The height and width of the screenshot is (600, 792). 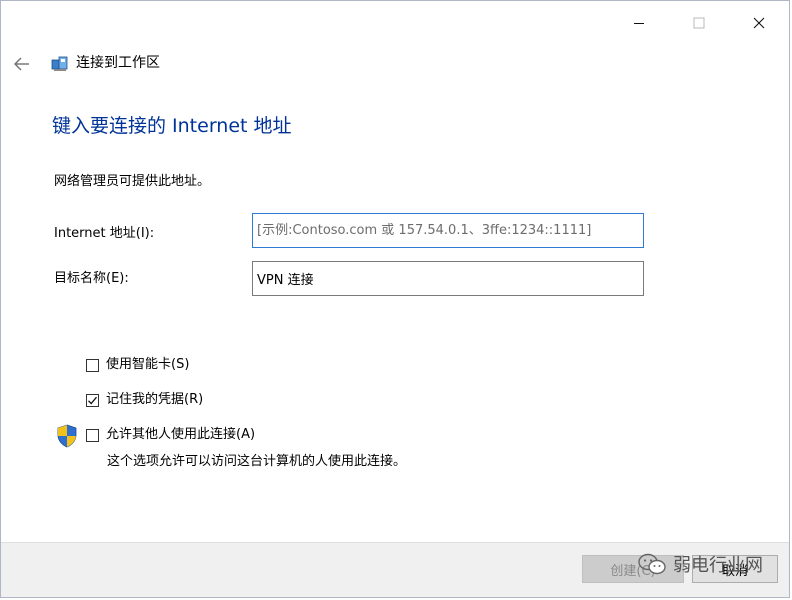 I want to click on remember-credentials-option: 记住我的凭据(R), so click(x=144, y=400).